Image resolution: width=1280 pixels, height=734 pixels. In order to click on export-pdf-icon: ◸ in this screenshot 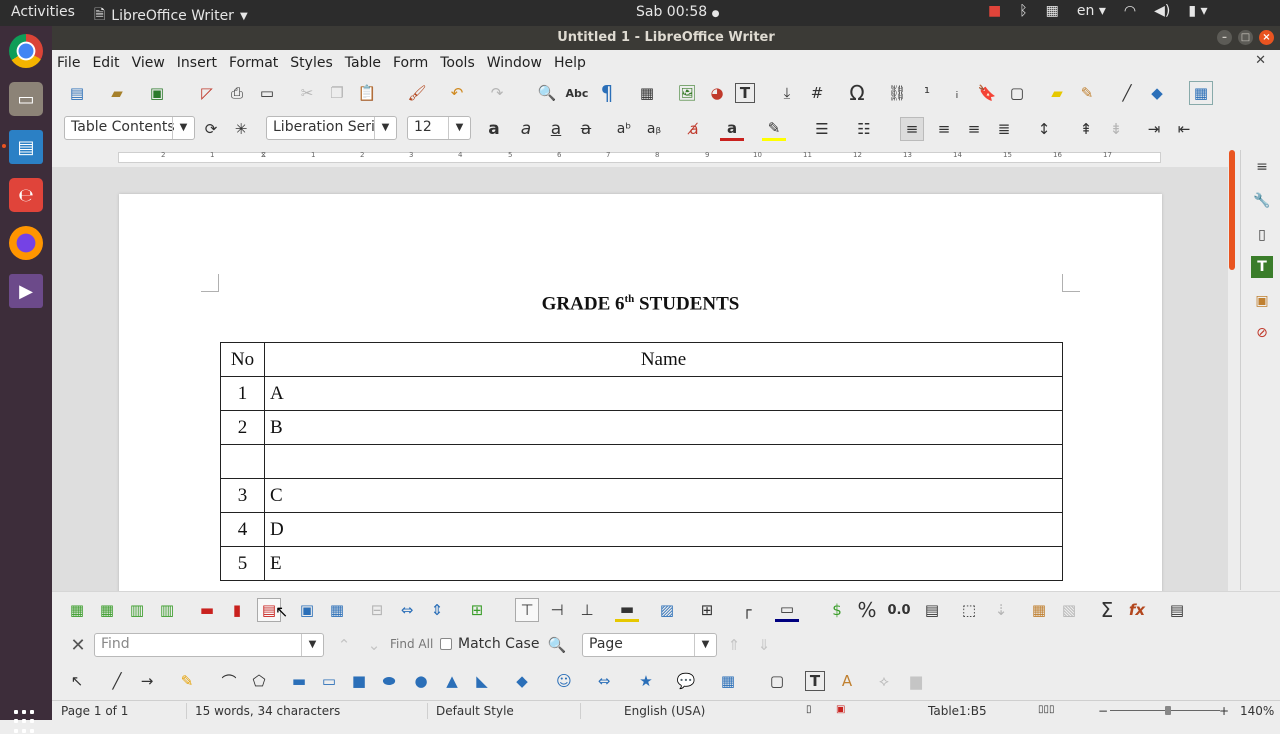, I will do `click(207, 93)`.